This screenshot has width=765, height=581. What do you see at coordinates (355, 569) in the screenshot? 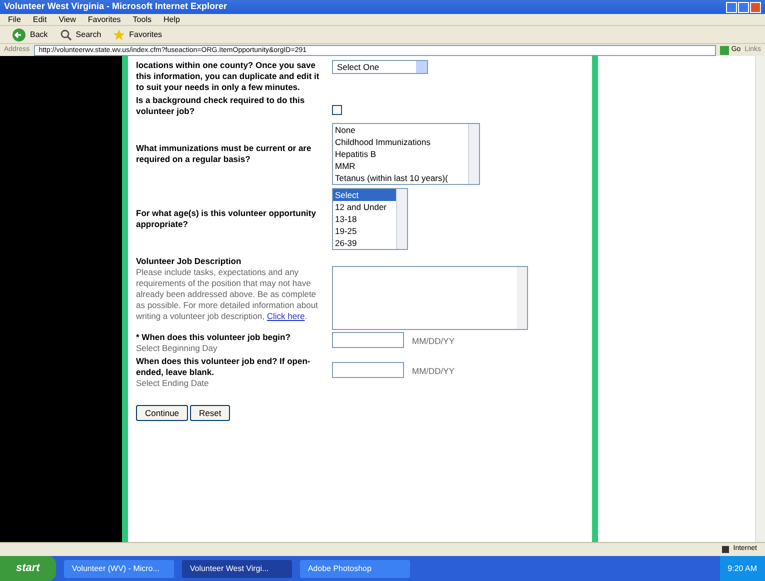
I see `taskbar-button: Adobe Photoshop` at bounding box center [355, 569].